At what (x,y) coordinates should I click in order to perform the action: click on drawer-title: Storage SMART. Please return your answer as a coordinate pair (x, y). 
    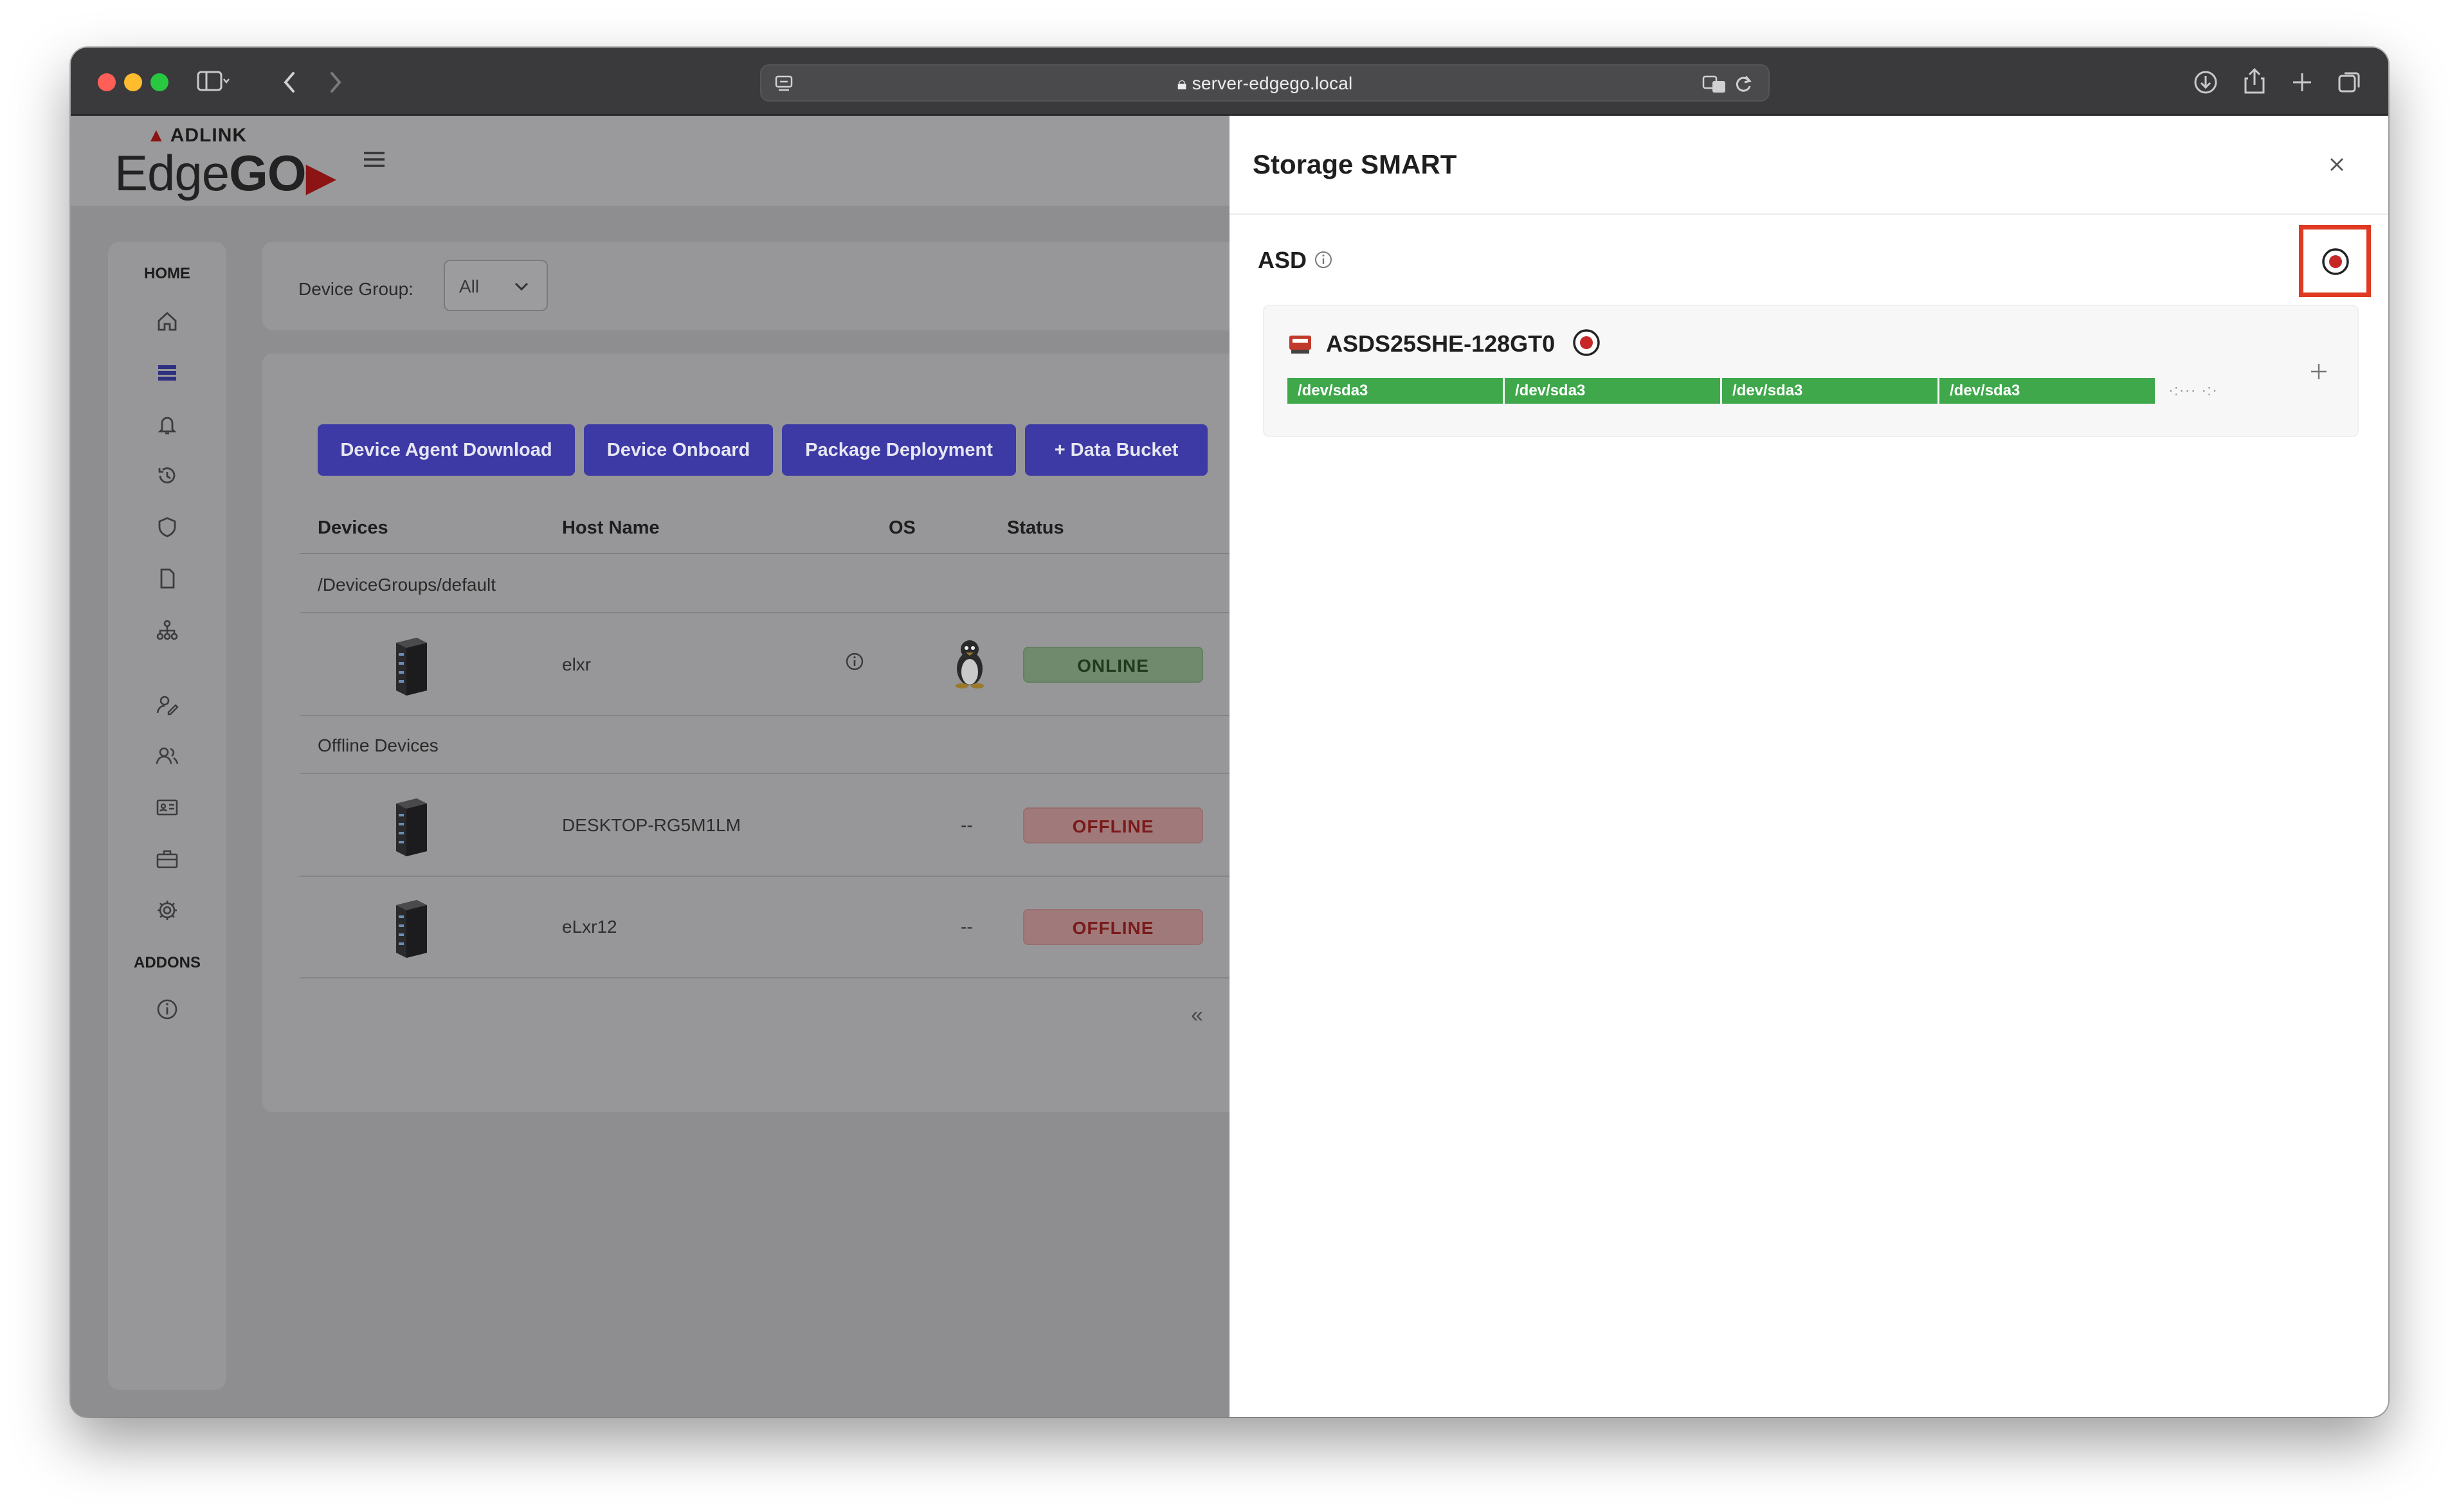
    Looking at the image, I should click on (1355, 164).